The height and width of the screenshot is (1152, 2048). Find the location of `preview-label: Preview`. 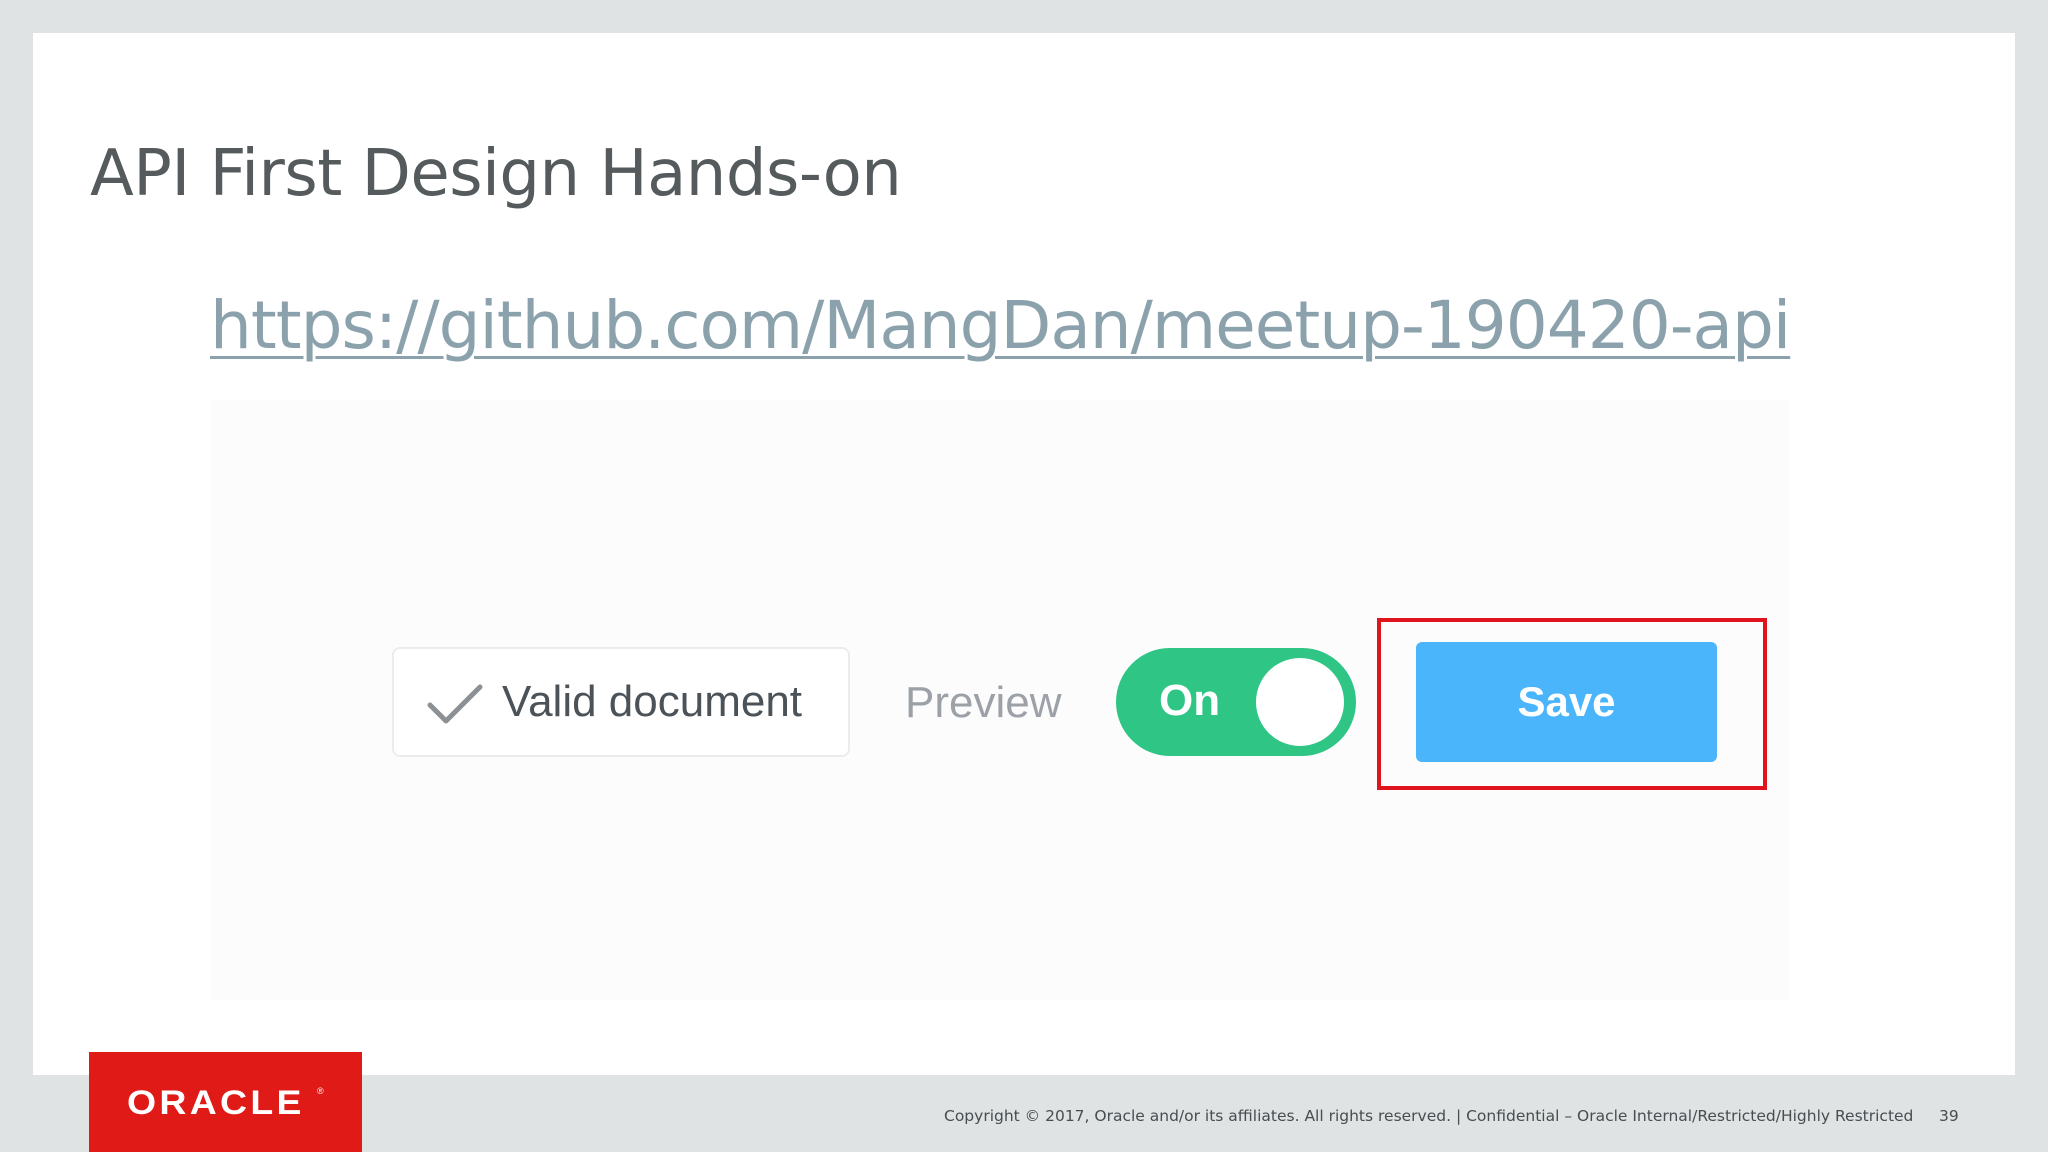

preview-label: Preview is located at coordinates (983, 702).